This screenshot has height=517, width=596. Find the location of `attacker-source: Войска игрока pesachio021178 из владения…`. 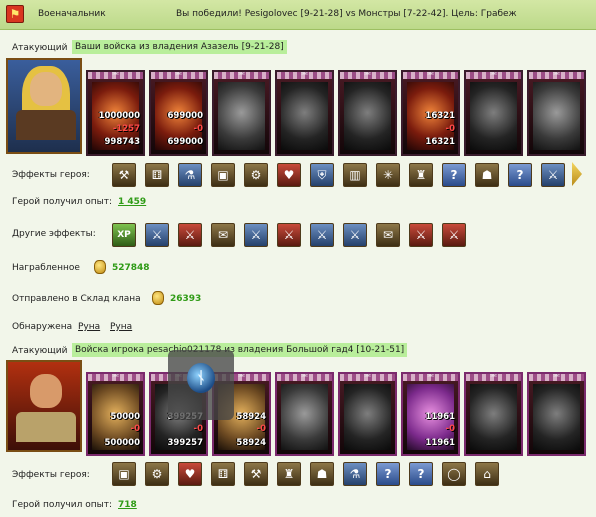

attacker-source: Войска игрока pesachio021178 из владения… is located at coordinates (240, 350).